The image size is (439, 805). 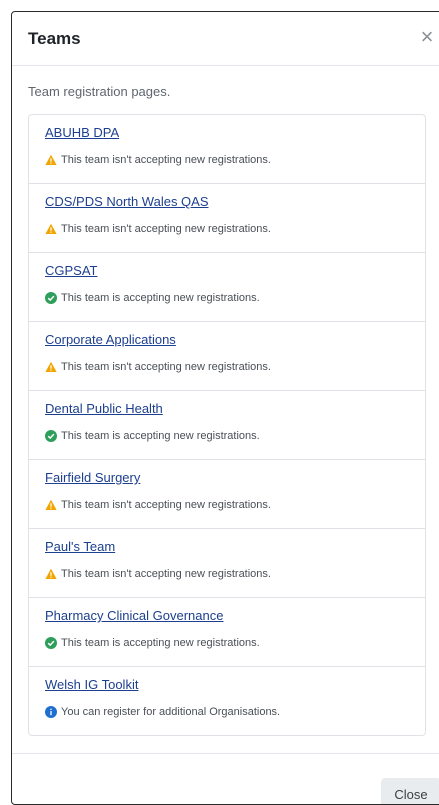 What do you see at coordinates (134, 615) in the screenshot?
I see `team-link: Pharmacy Clinical Governance` at bounding box center [134, 615].